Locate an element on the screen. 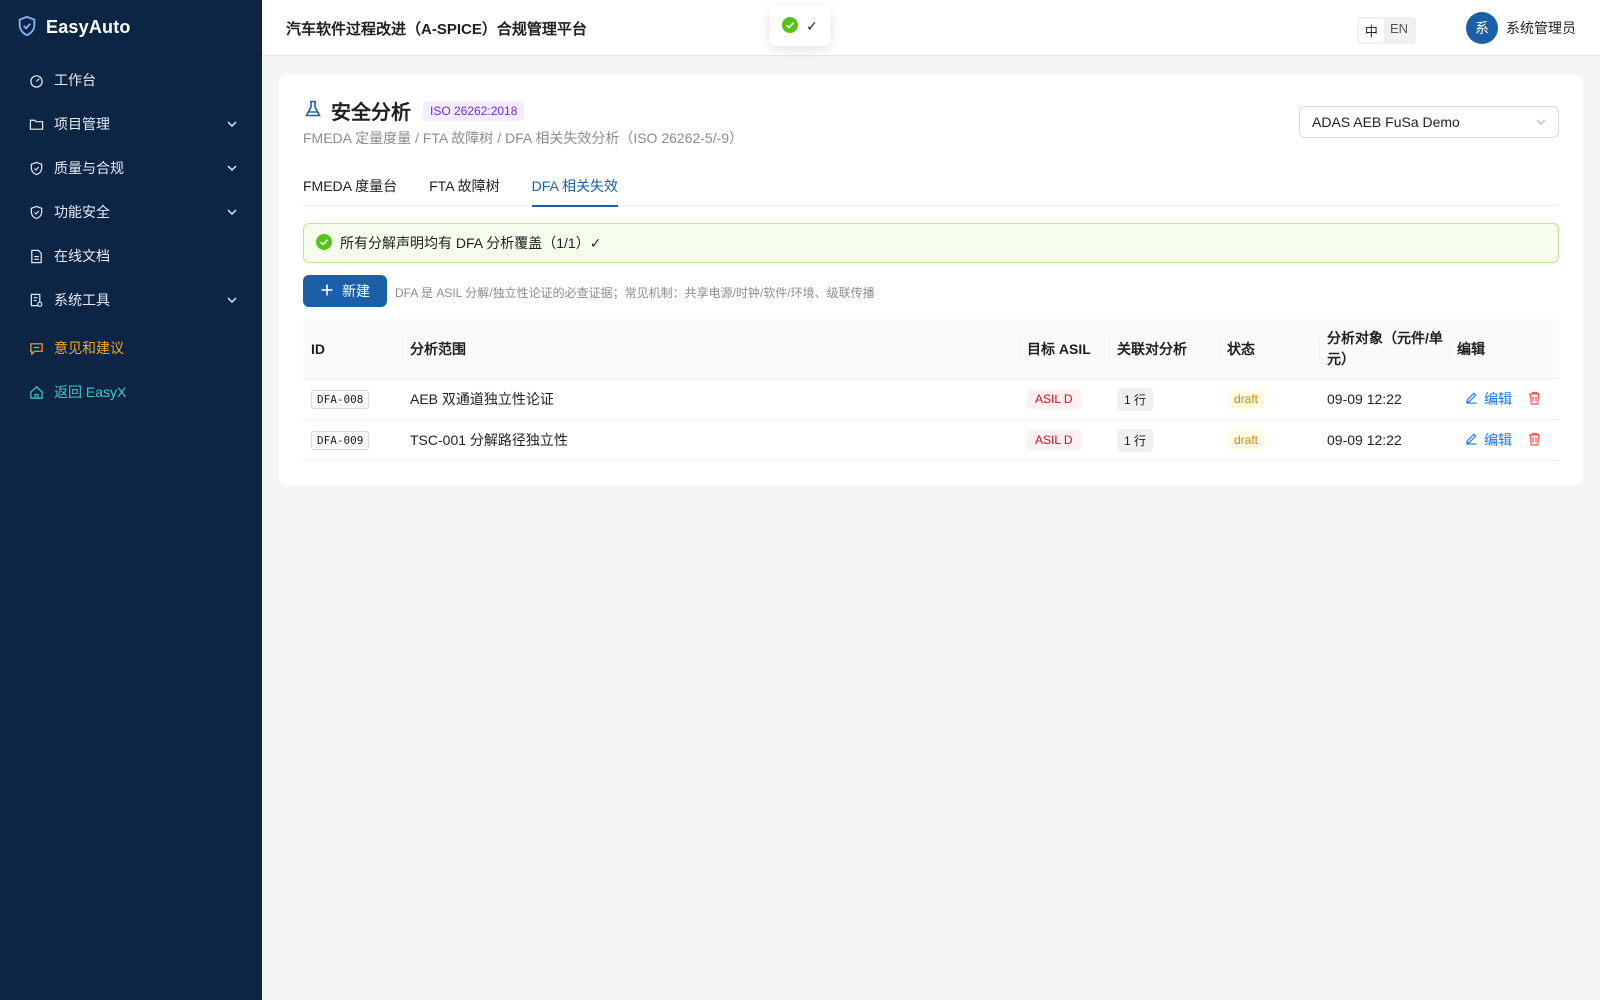 The width and height of the screenshot is (1600, 1000). toast-text: ✓ is located at coordinates (812, 25).